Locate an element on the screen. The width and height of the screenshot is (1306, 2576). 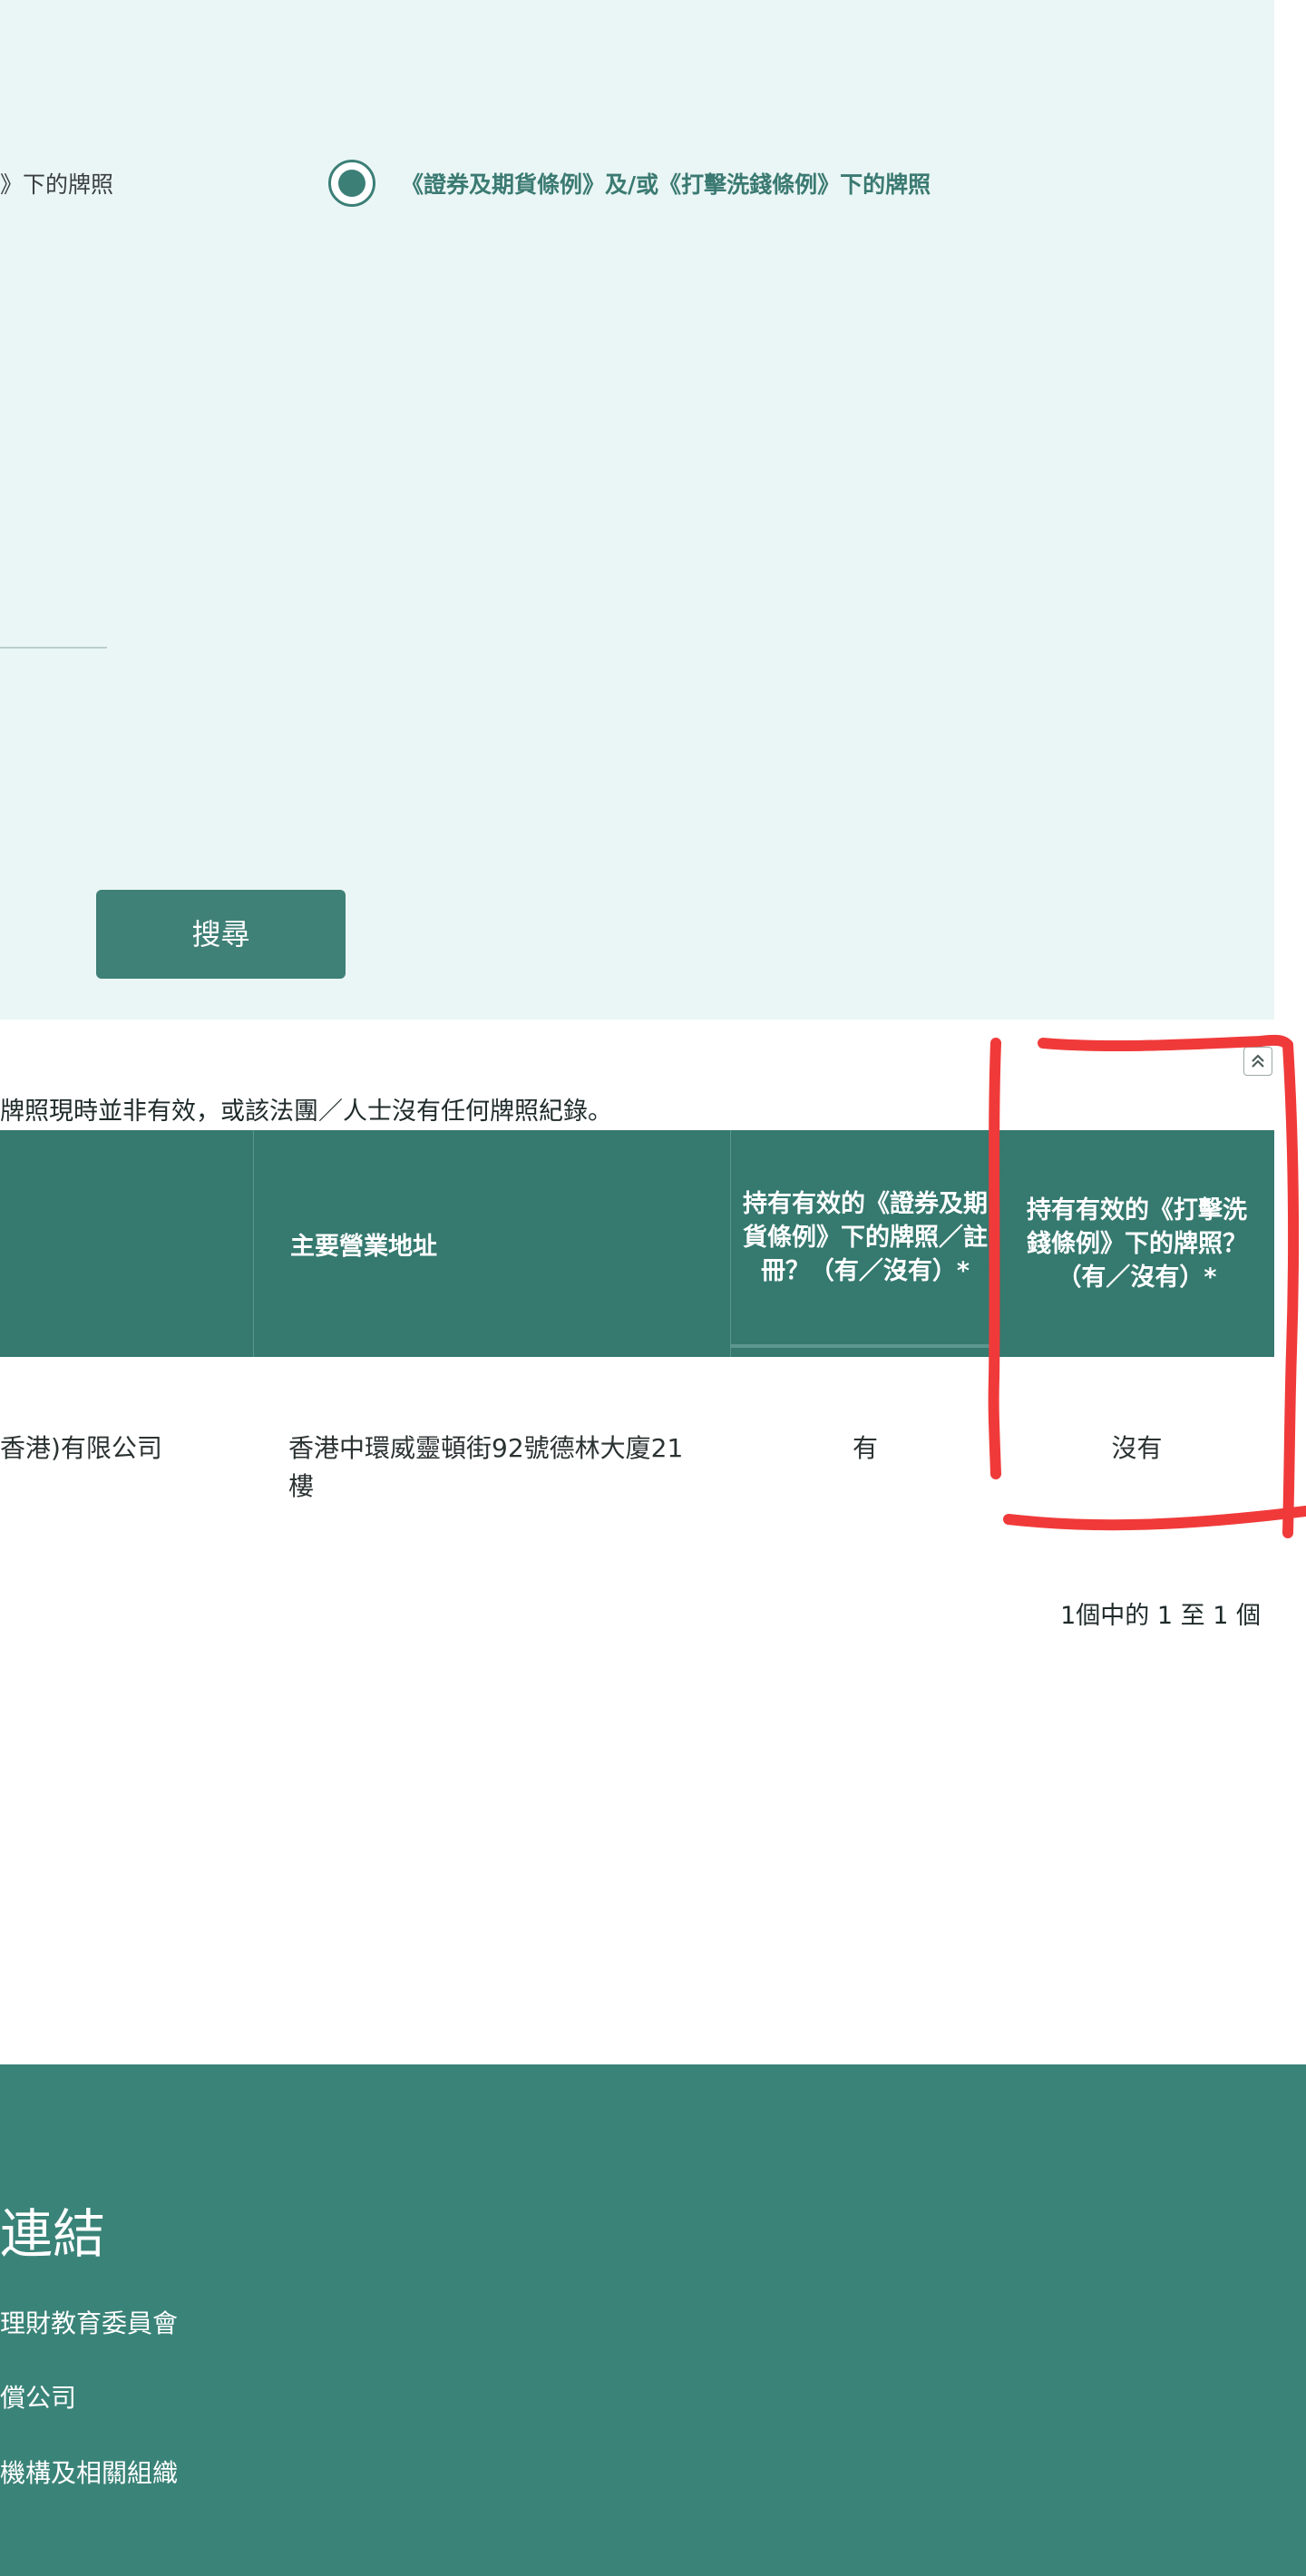
column-header-address: 主要營業地址 is located at coordinates (492, 1243).